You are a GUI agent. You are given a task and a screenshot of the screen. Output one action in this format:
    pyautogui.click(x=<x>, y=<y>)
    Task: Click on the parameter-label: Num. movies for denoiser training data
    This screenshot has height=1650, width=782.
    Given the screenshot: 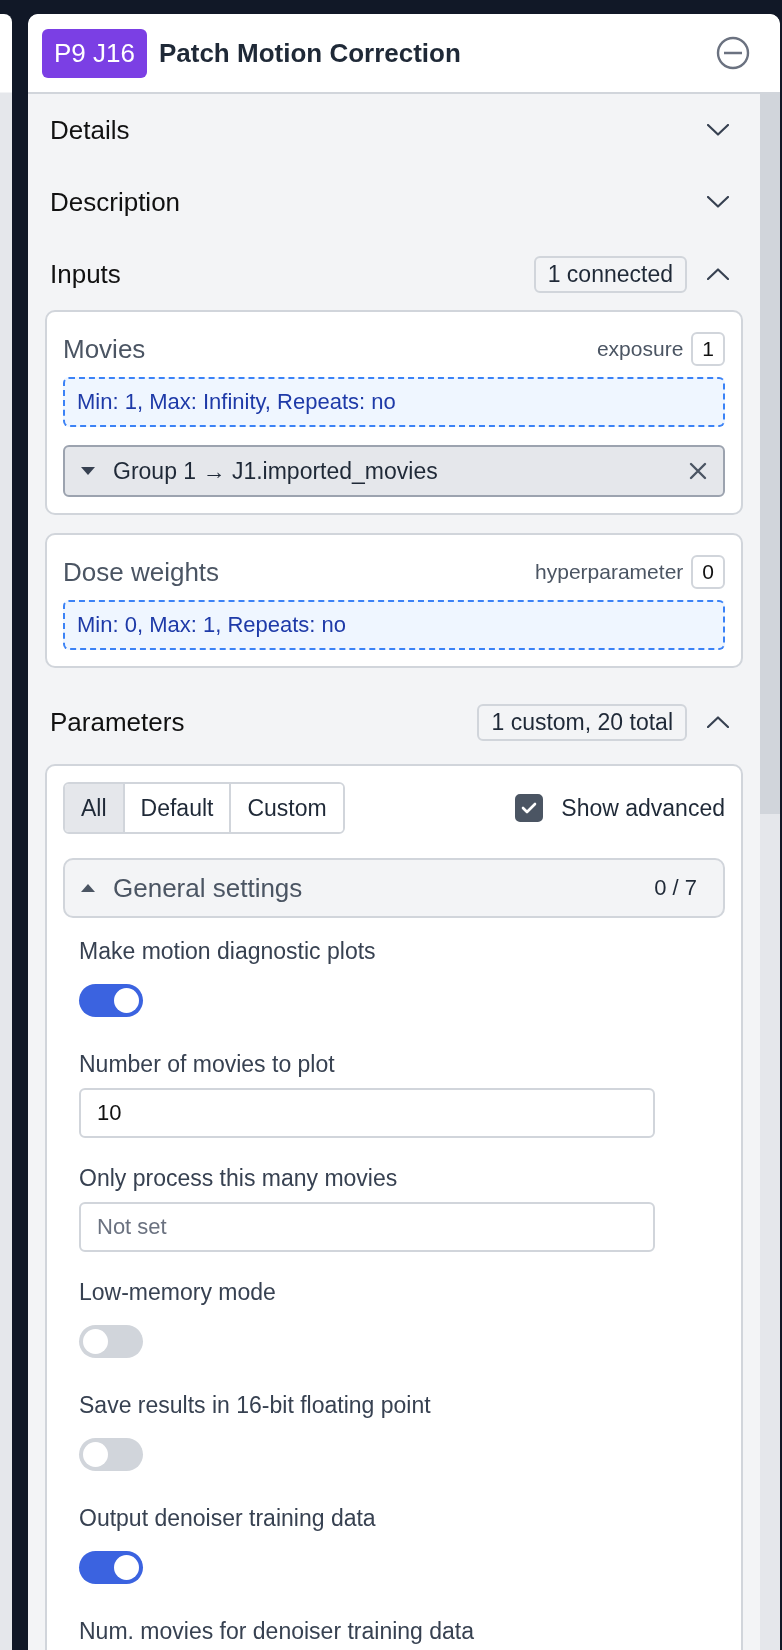 What is the action you would take?
    pyautogui.click(x=277, y=1631)
    